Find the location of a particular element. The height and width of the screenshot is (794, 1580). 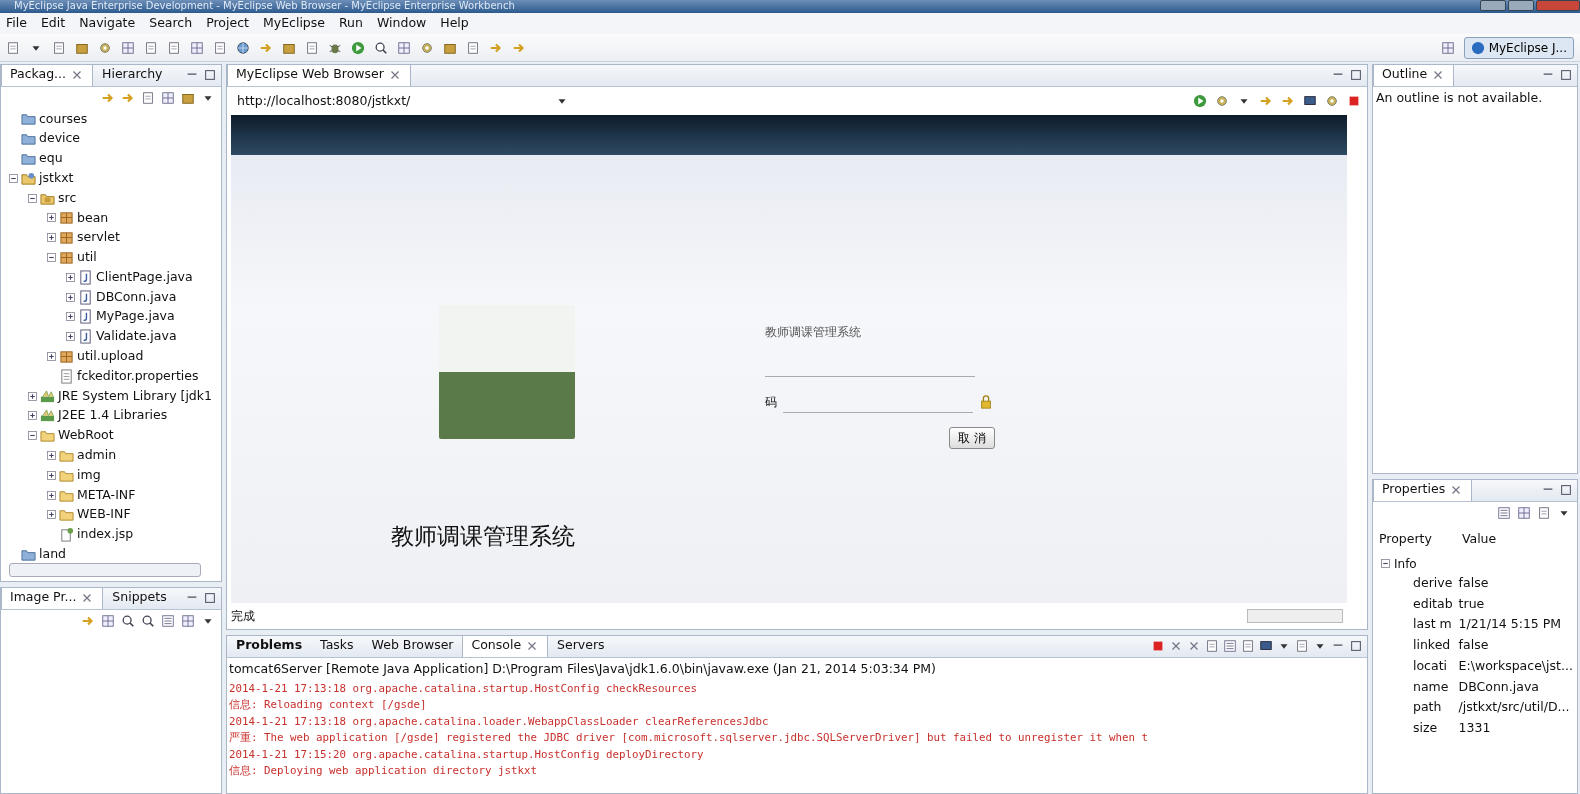

tree-item: JRE System Library [jdk1 is located at coordinates (135, 396).